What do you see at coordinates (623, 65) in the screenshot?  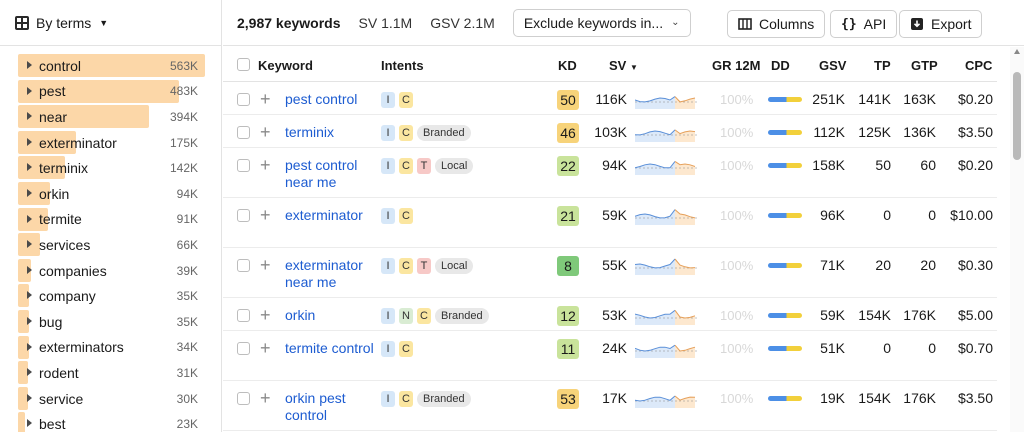 I see `col-sv: SV ▼` at bounding box center [623, 65].